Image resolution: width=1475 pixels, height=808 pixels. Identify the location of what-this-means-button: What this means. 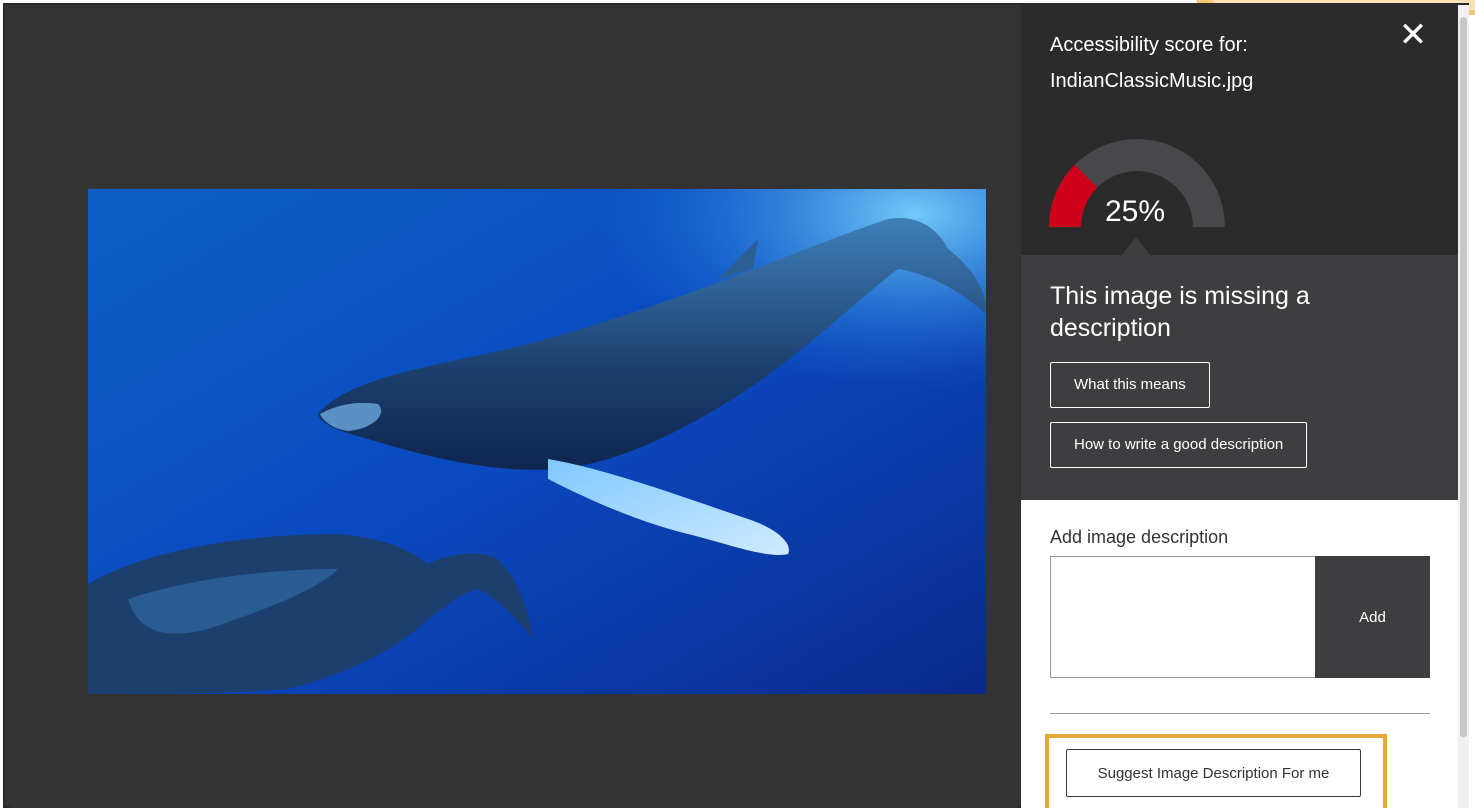
(1130, 385).